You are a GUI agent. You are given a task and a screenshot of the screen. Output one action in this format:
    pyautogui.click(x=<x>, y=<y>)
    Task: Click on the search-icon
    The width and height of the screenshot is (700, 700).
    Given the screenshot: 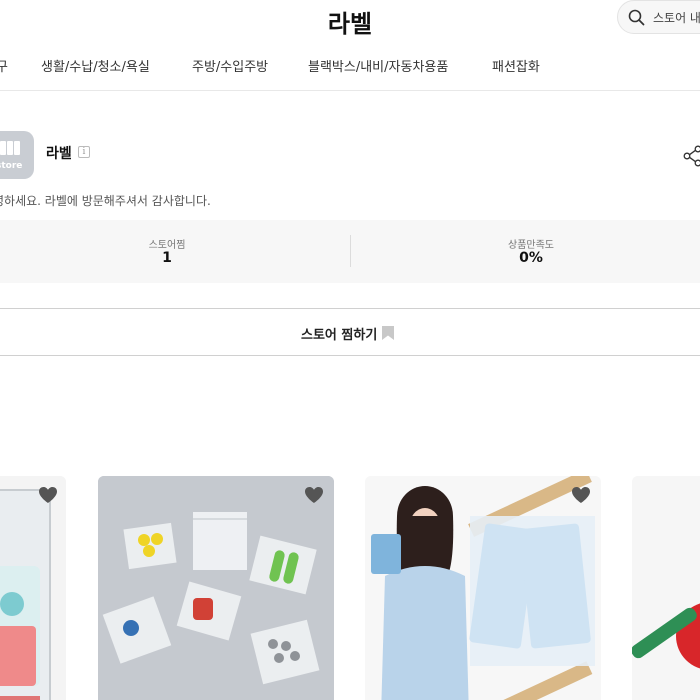 What is the action you would take?
    pyautogui.click(x=636, y=17)
    